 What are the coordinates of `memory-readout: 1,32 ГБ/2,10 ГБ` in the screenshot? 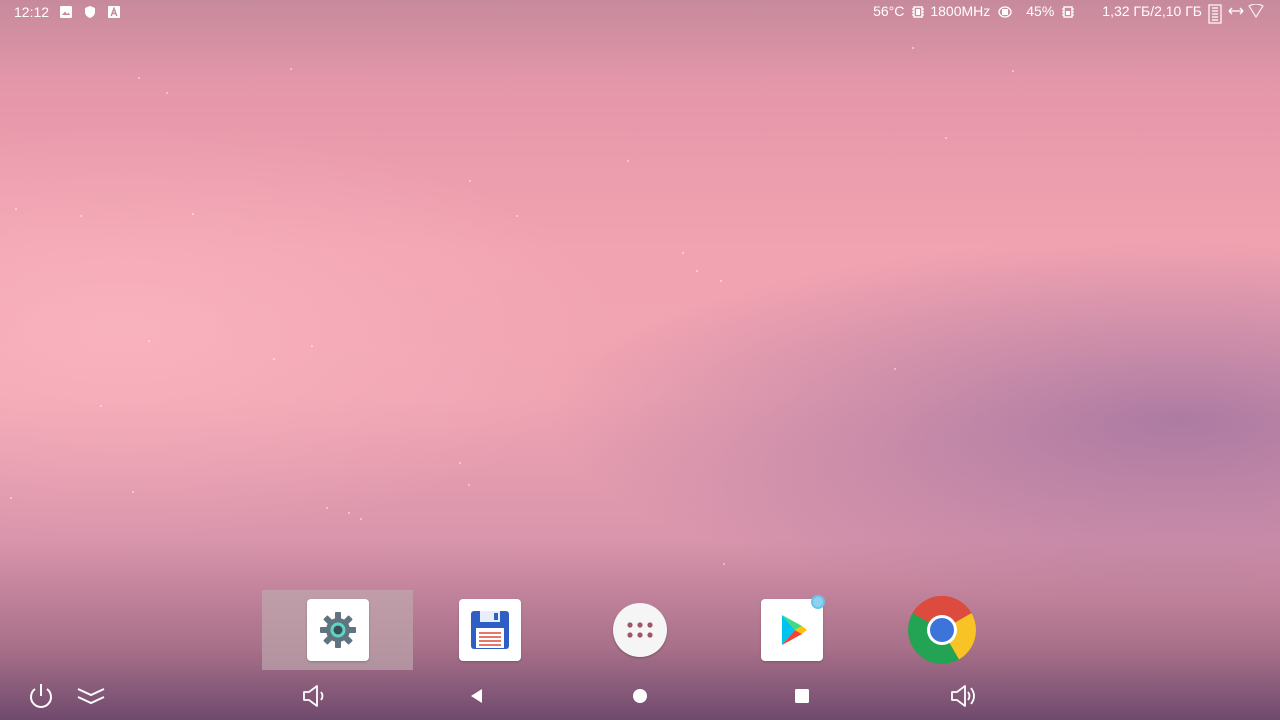 It's located at (1152, 11).